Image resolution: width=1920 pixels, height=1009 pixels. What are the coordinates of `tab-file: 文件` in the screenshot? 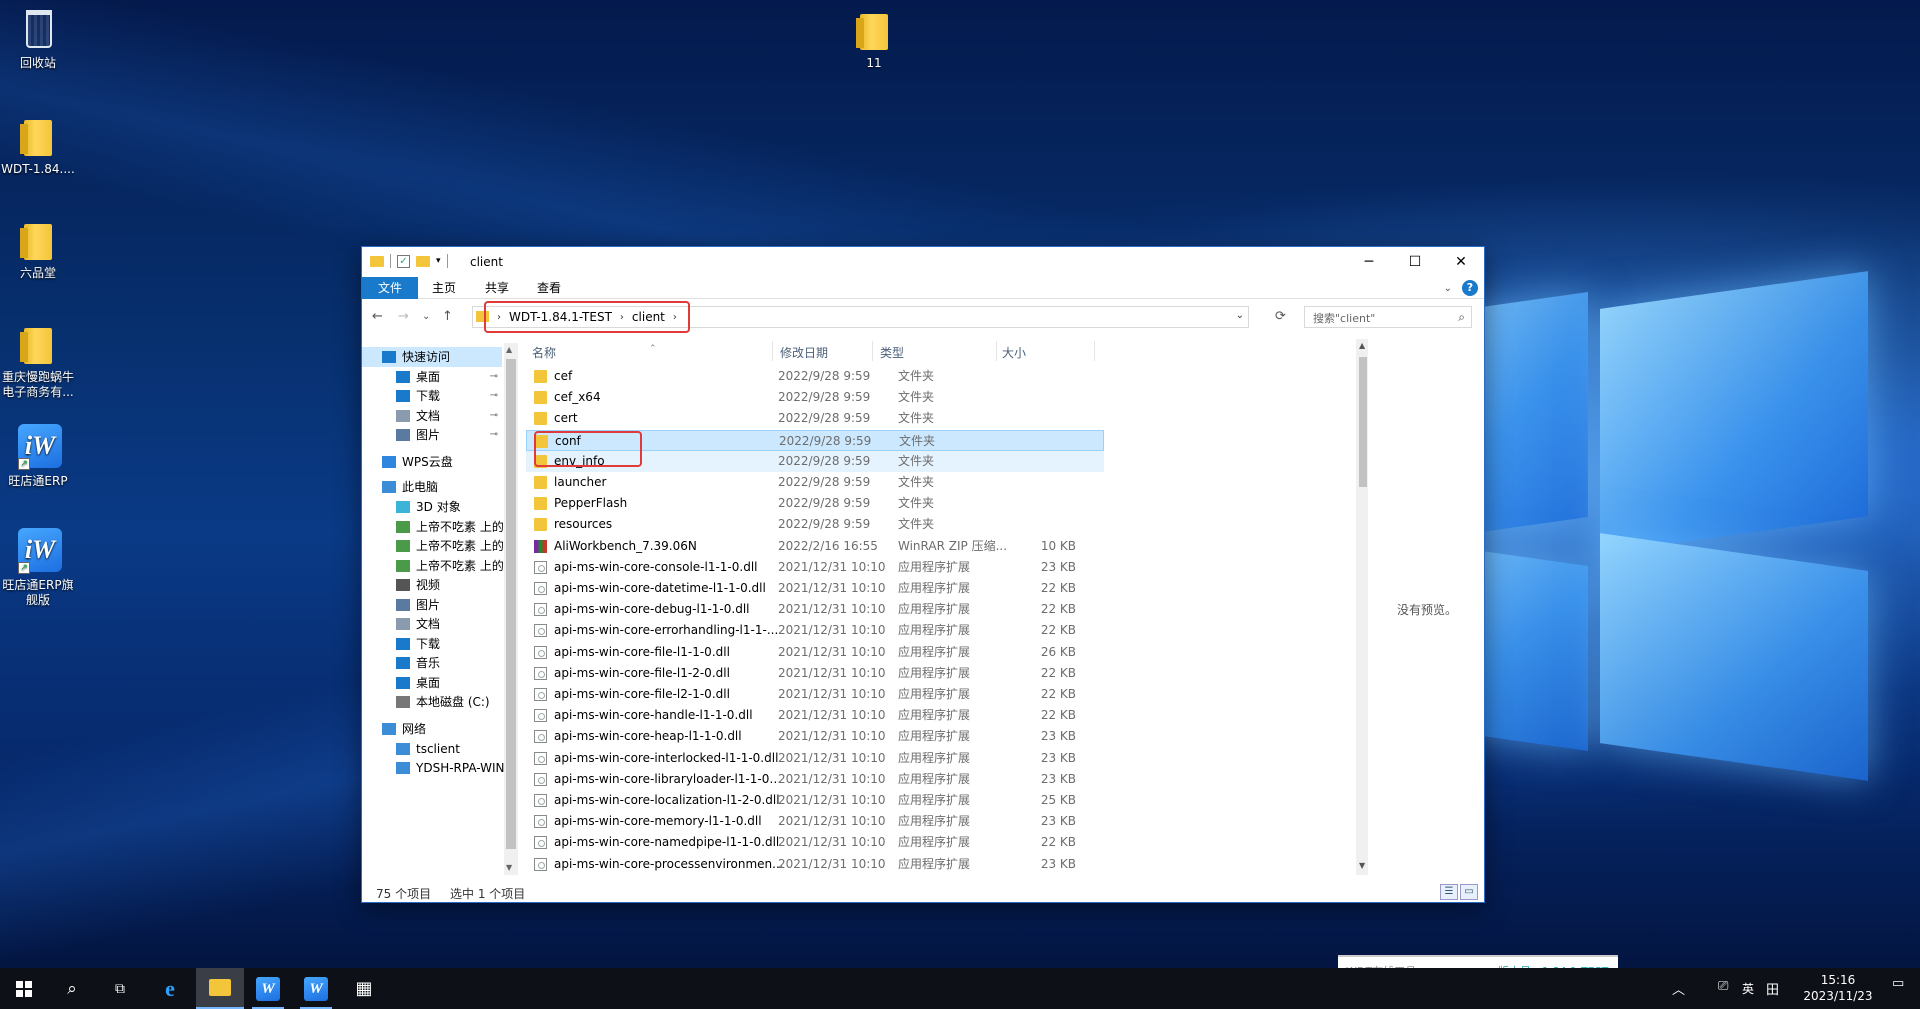 It's located at (390, 288).